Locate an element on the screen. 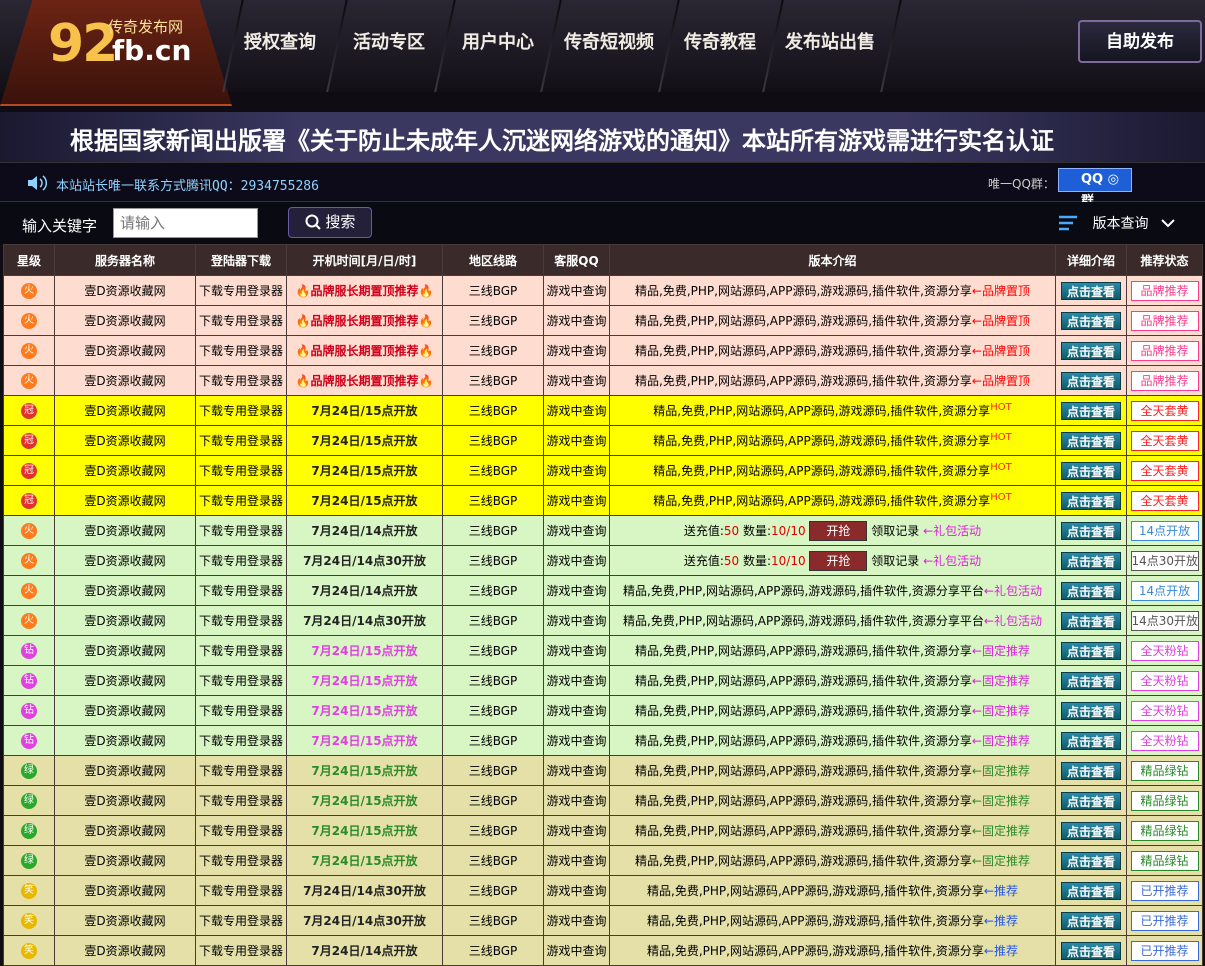 Image resolution: width=1205 pixels, height=966 pixels. status-cell: 精品绿钻 is located at coordinates (1164, 860).